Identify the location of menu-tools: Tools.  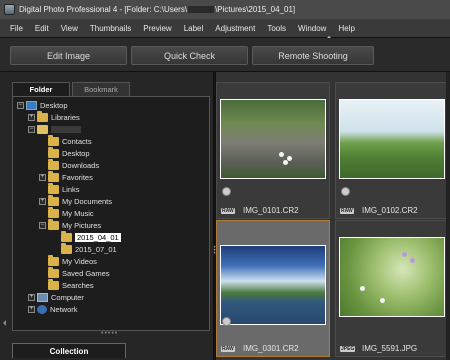
(276, 28).